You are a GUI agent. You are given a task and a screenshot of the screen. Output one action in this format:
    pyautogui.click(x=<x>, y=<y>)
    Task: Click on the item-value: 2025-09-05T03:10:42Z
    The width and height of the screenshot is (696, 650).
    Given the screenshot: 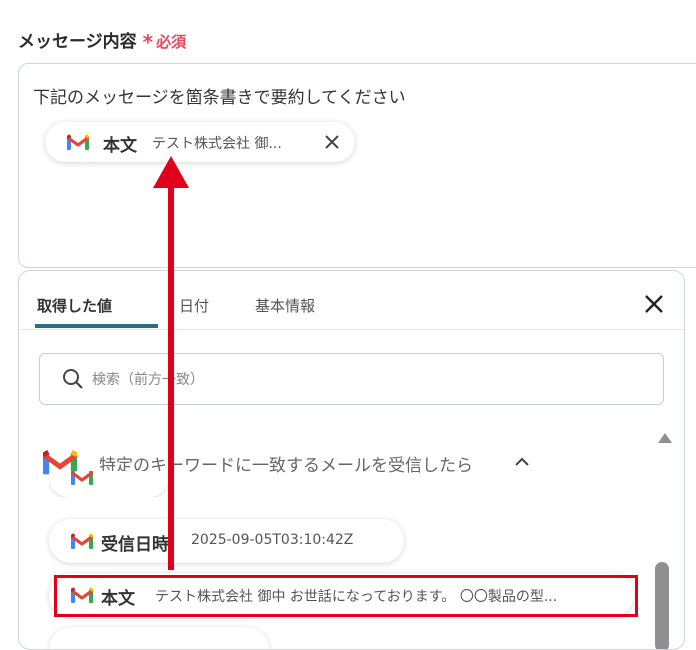 What is the action you would take?
    pyautogui.click(x=272, y=540)
    